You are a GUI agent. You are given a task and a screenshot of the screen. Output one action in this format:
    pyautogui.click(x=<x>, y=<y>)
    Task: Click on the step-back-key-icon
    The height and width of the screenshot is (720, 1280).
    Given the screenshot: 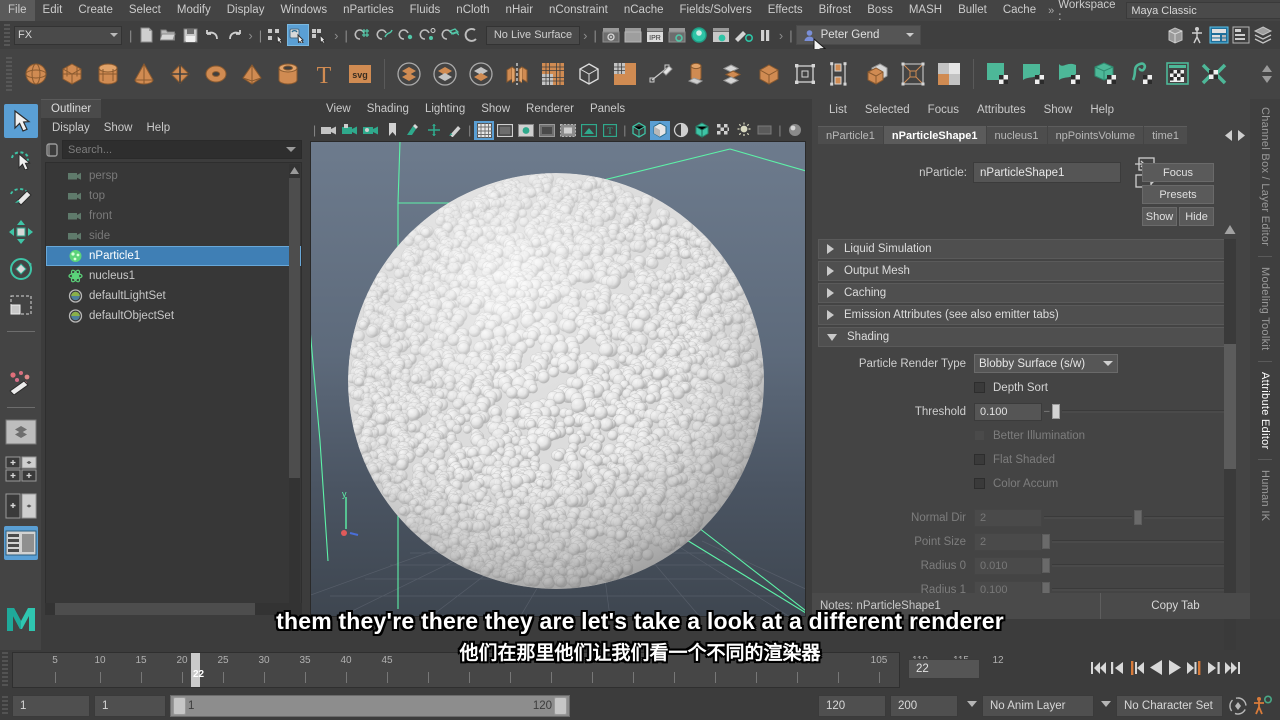 What is the action you would take?
    pyautogui.click(x=1117, y=668)
    